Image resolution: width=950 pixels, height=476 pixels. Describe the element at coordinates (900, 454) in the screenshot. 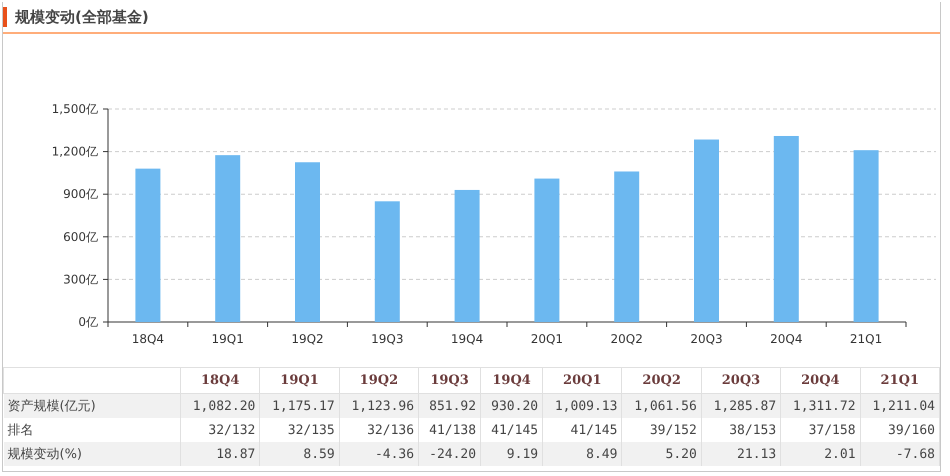

I see `table-cell: -7.68` at that location.